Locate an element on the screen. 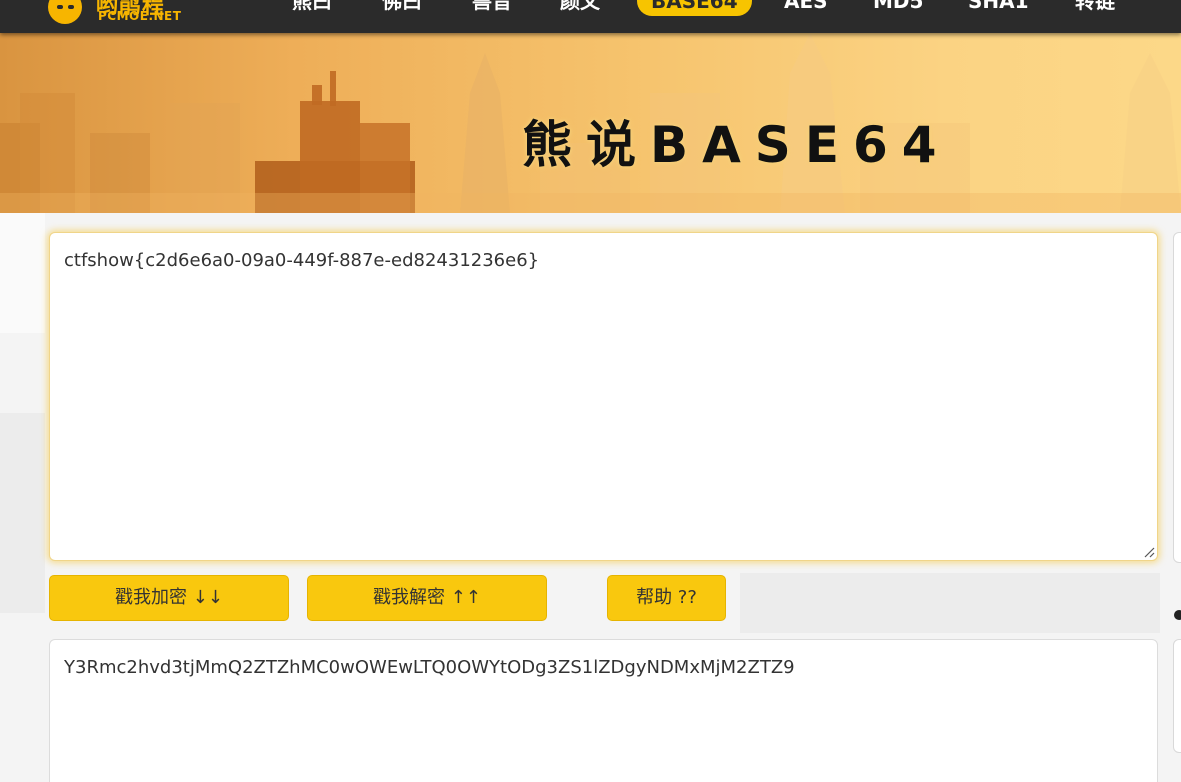 The image size is (1181, 782). decrypt-button: 戳我解密 ↑↑ is located at coordinates (427, 598).